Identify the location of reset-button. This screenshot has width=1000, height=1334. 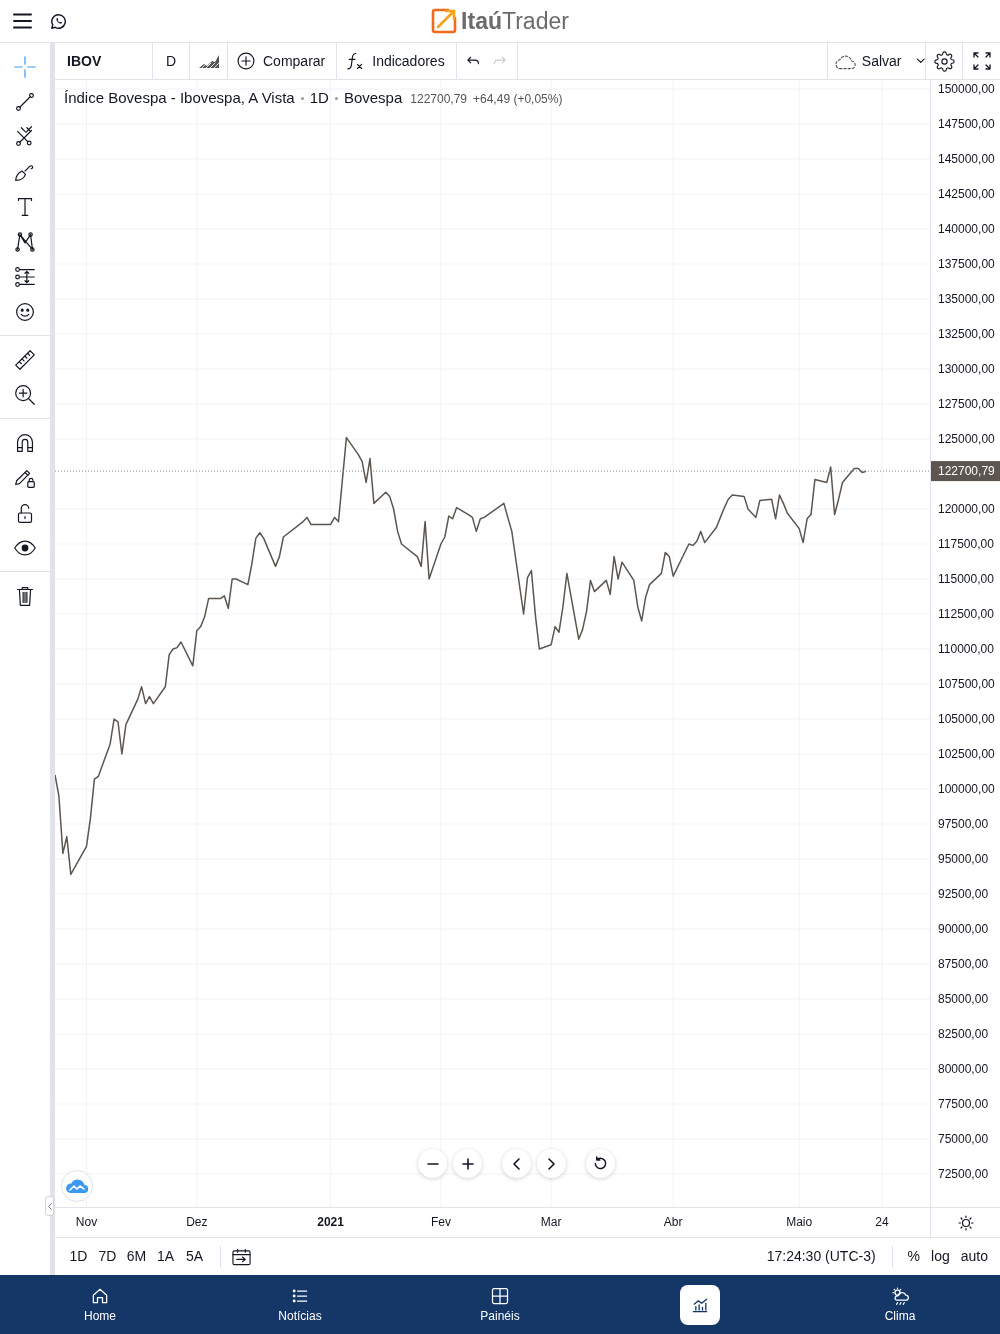
(600, 1163).